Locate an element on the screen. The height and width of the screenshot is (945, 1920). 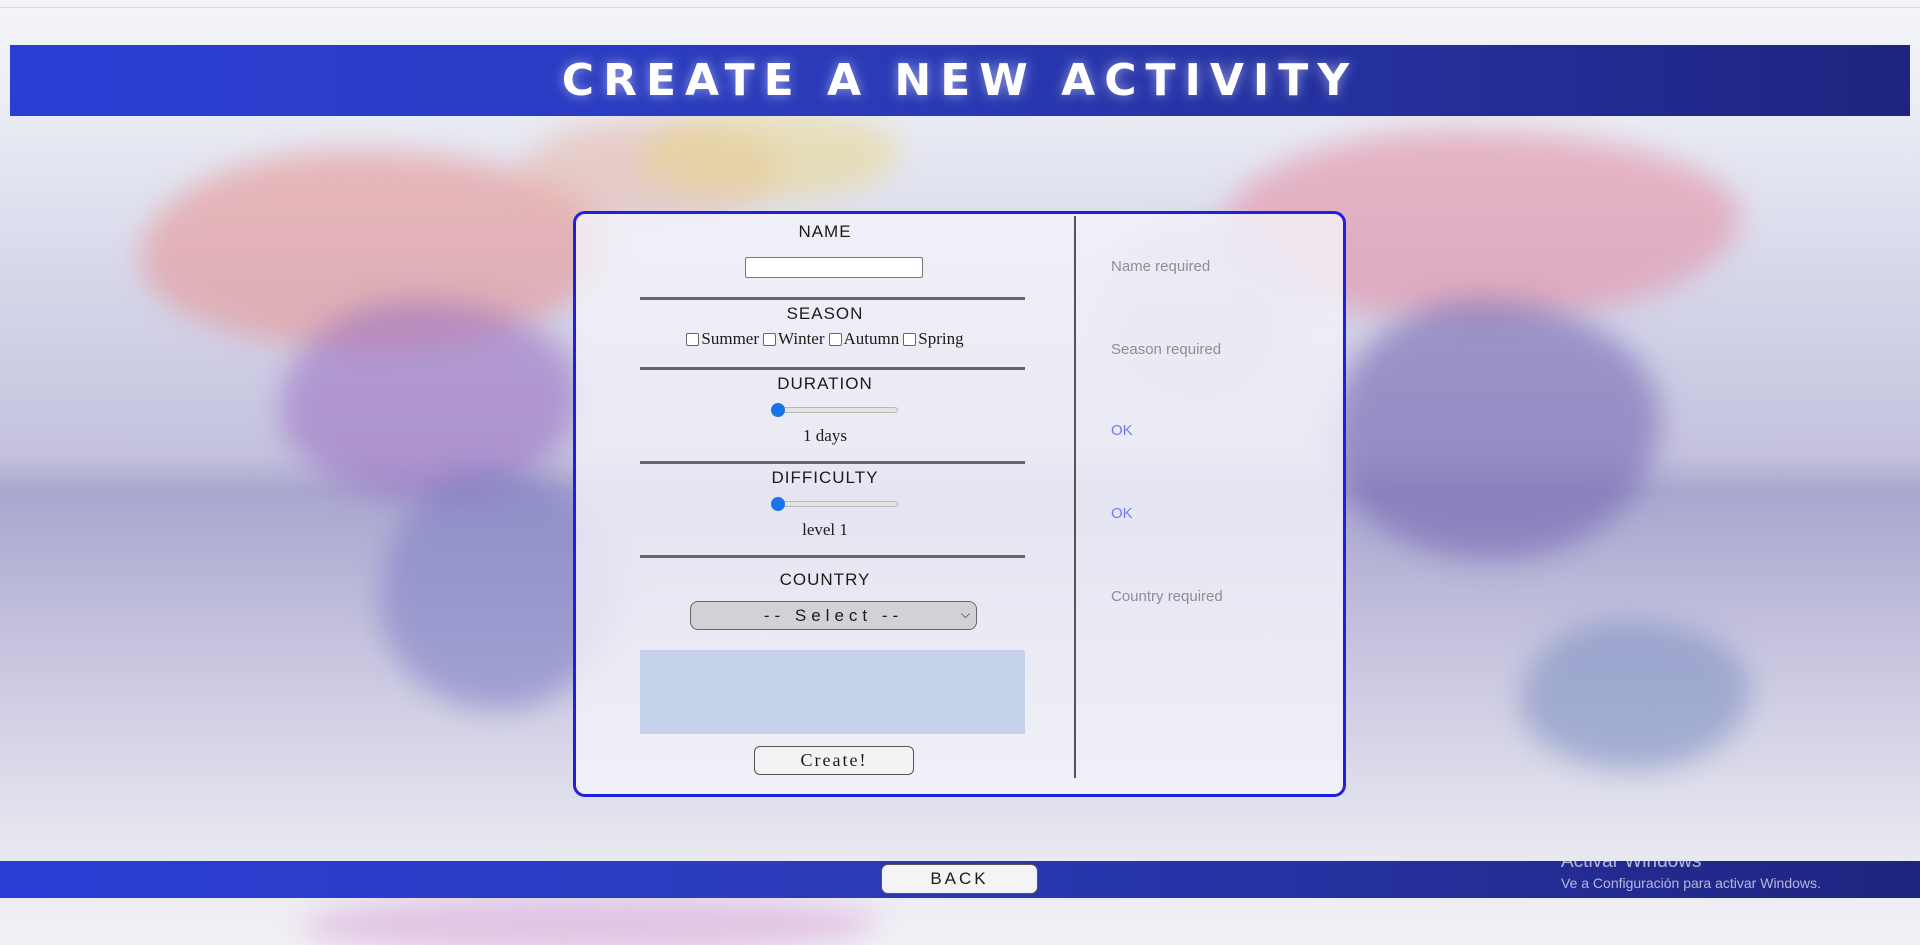
duration-value: 1 days is located at coordinates (825, 435).